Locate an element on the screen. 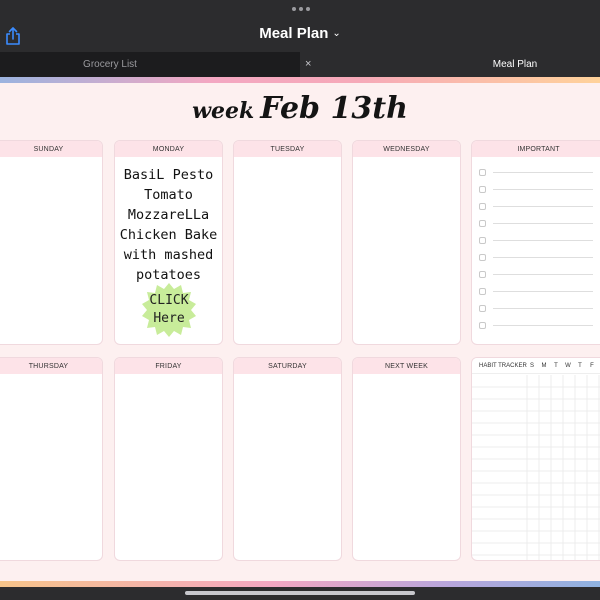  habit-tracker-card: HABIT TRACKER S M T W T F S is located at coordinates (535, 459).